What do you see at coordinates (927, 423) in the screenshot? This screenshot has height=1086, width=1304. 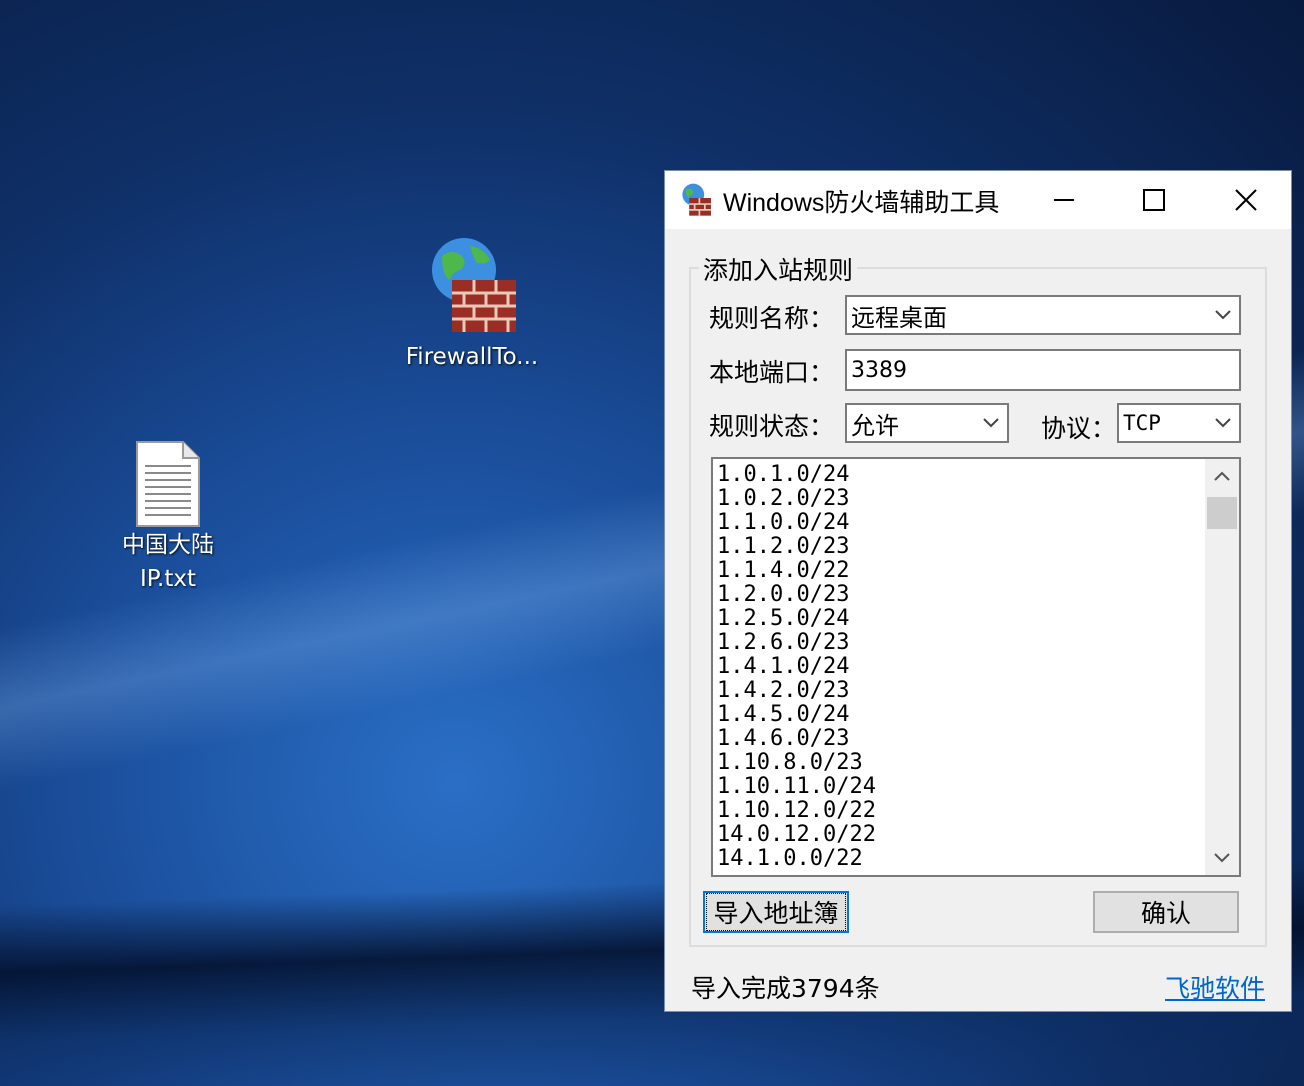 I see `rule-state-combobox: 允许` at bounding box center [927, 423].